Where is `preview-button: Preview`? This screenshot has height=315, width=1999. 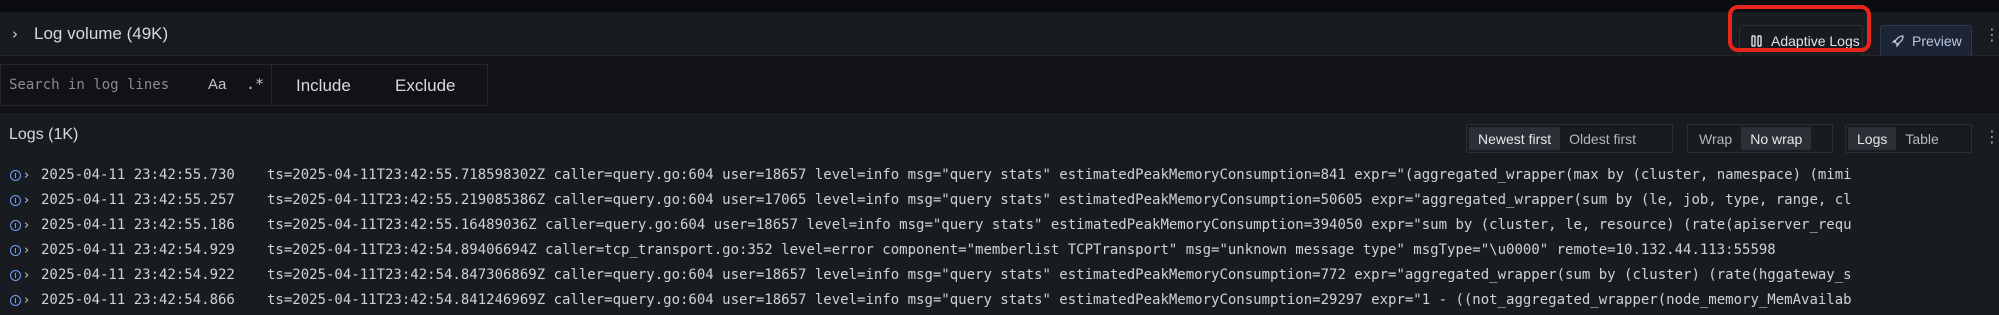
preview-button: Preview is located at coordinates (1926, 41).